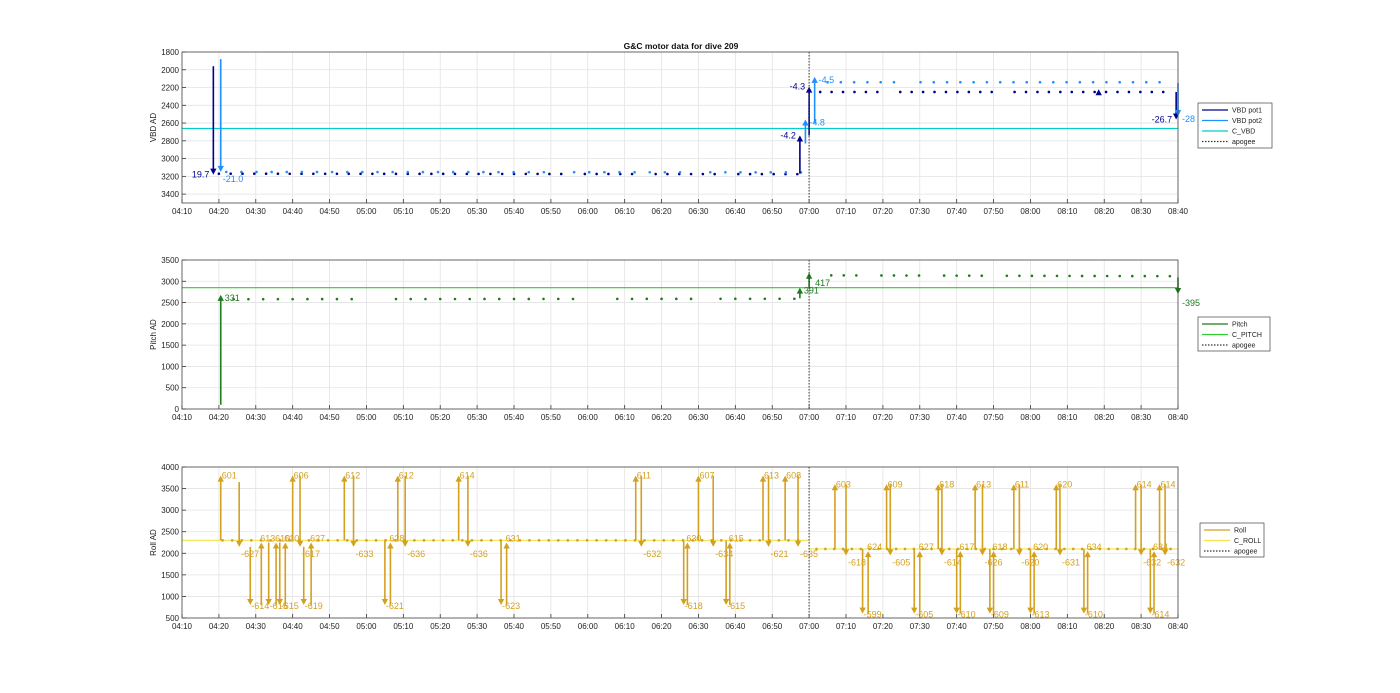  What do you see at coordinates (173, 388) in the screenshot?
I see `y-tick-label: 500` at bounding box center [173, 388].